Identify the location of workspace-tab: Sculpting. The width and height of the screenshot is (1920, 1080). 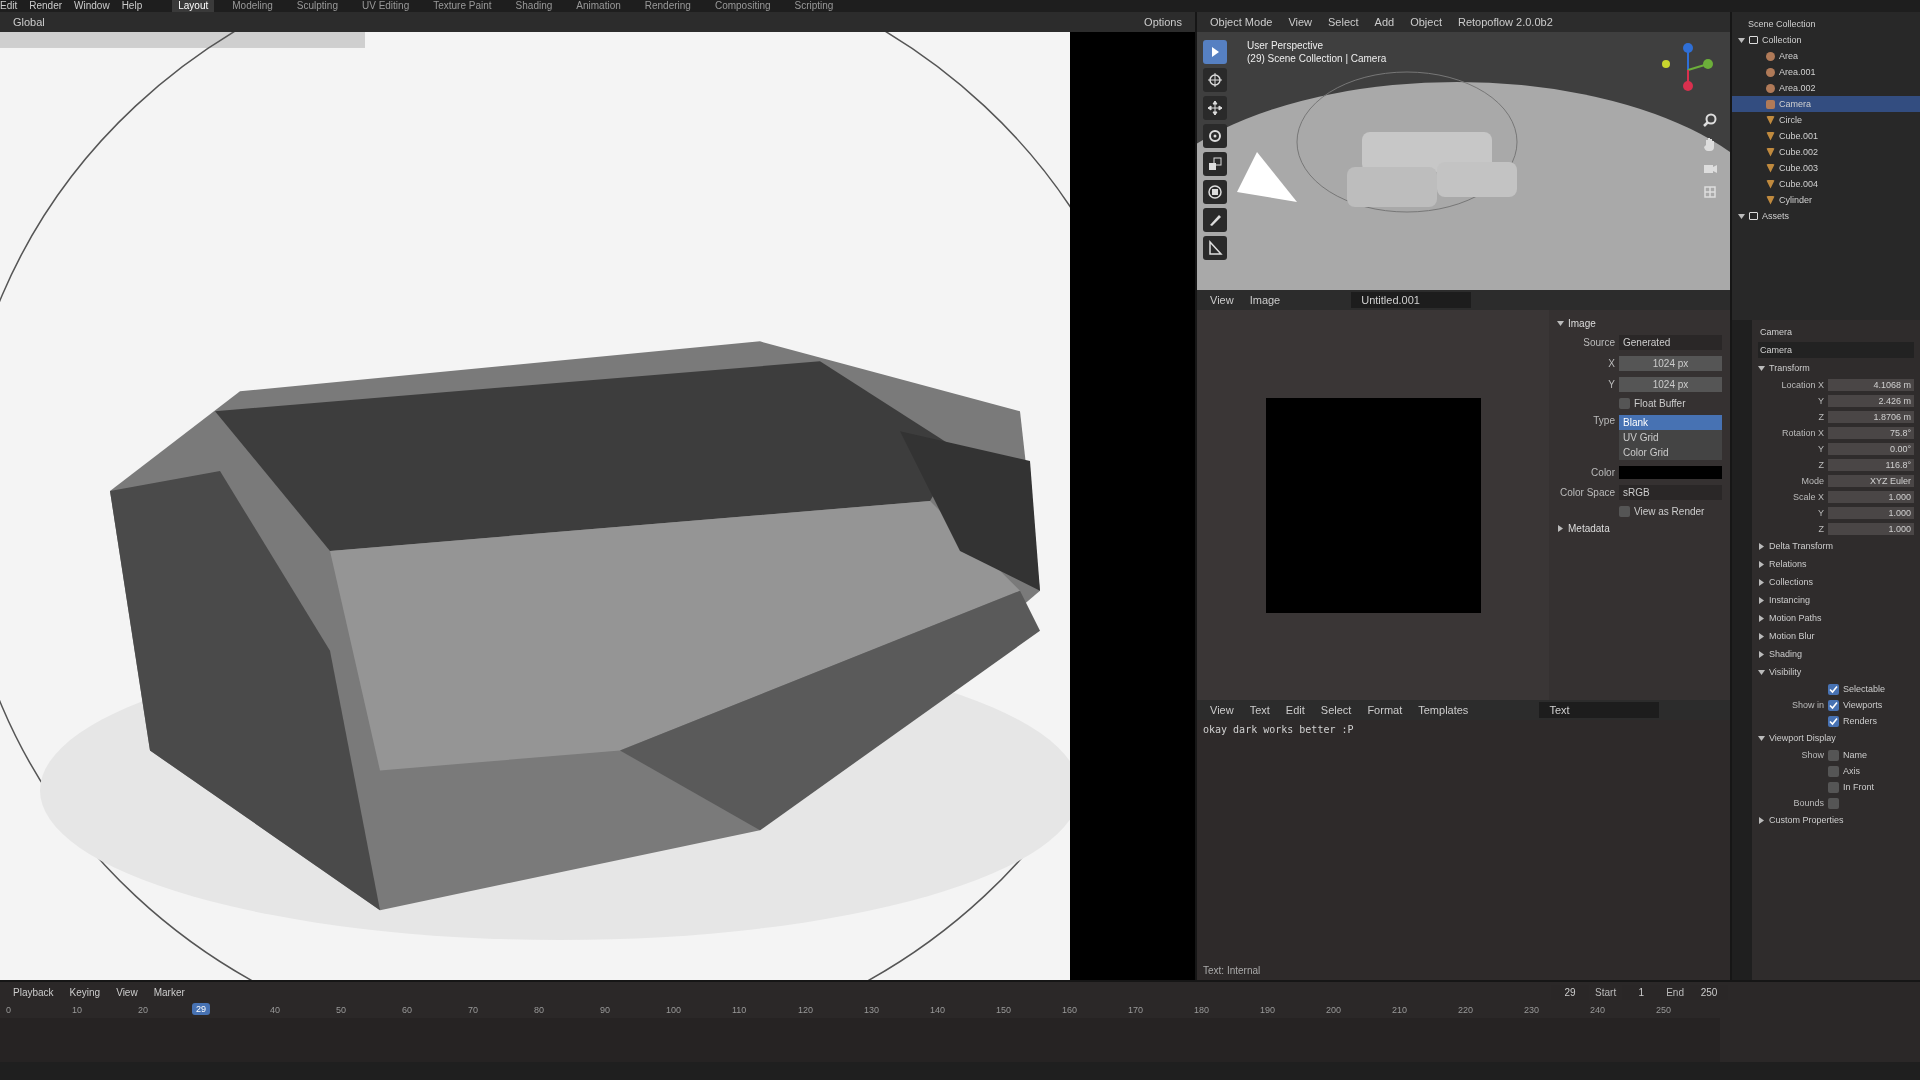
(317, 6).